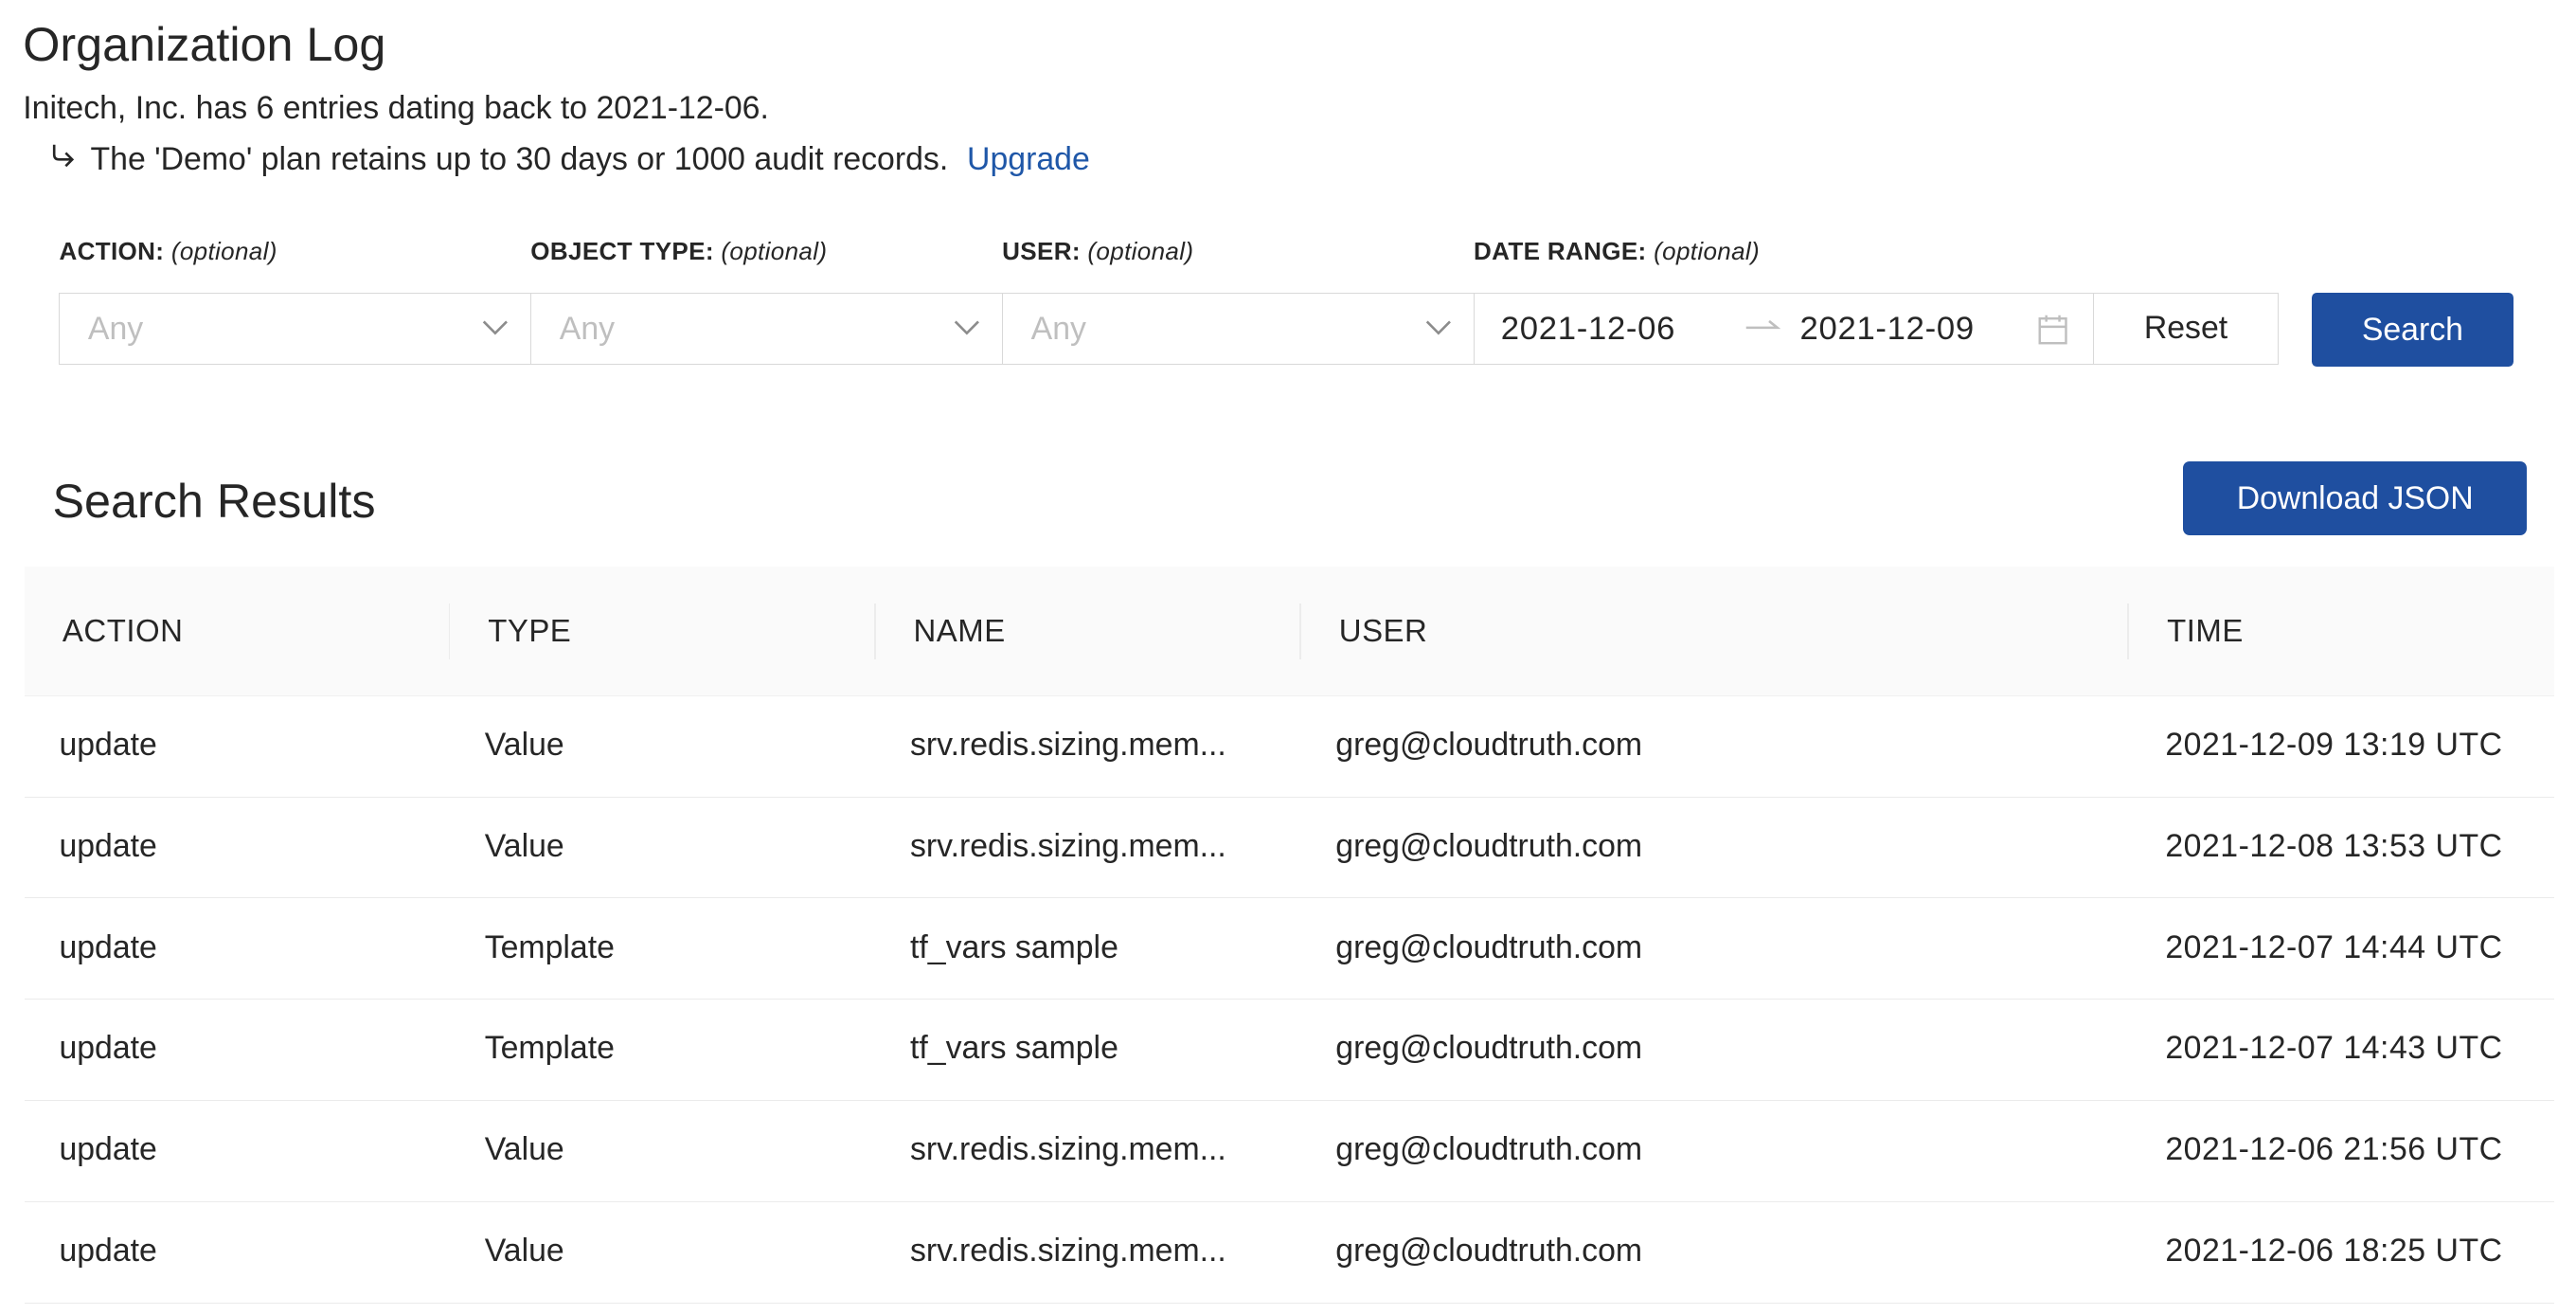 The width and height of the screenshot is (2576, 1315). Describe the element at coordinates (587, 329) in the screenshot. I see `object-type-select-placeholder: Any` at that location.